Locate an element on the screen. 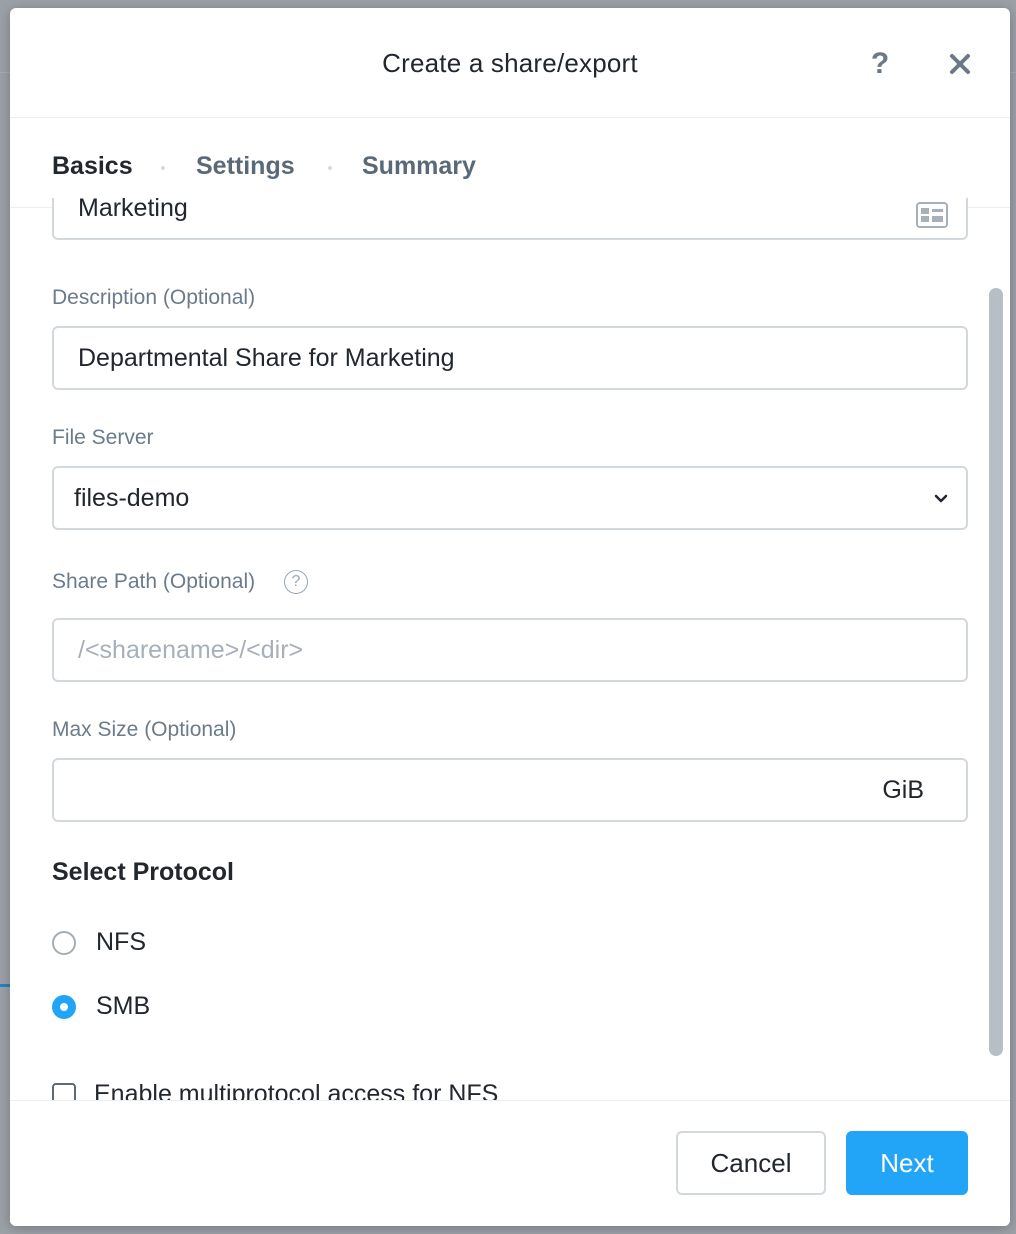  protocol-nfs-option: NFS is located at coordinates (99, 942).